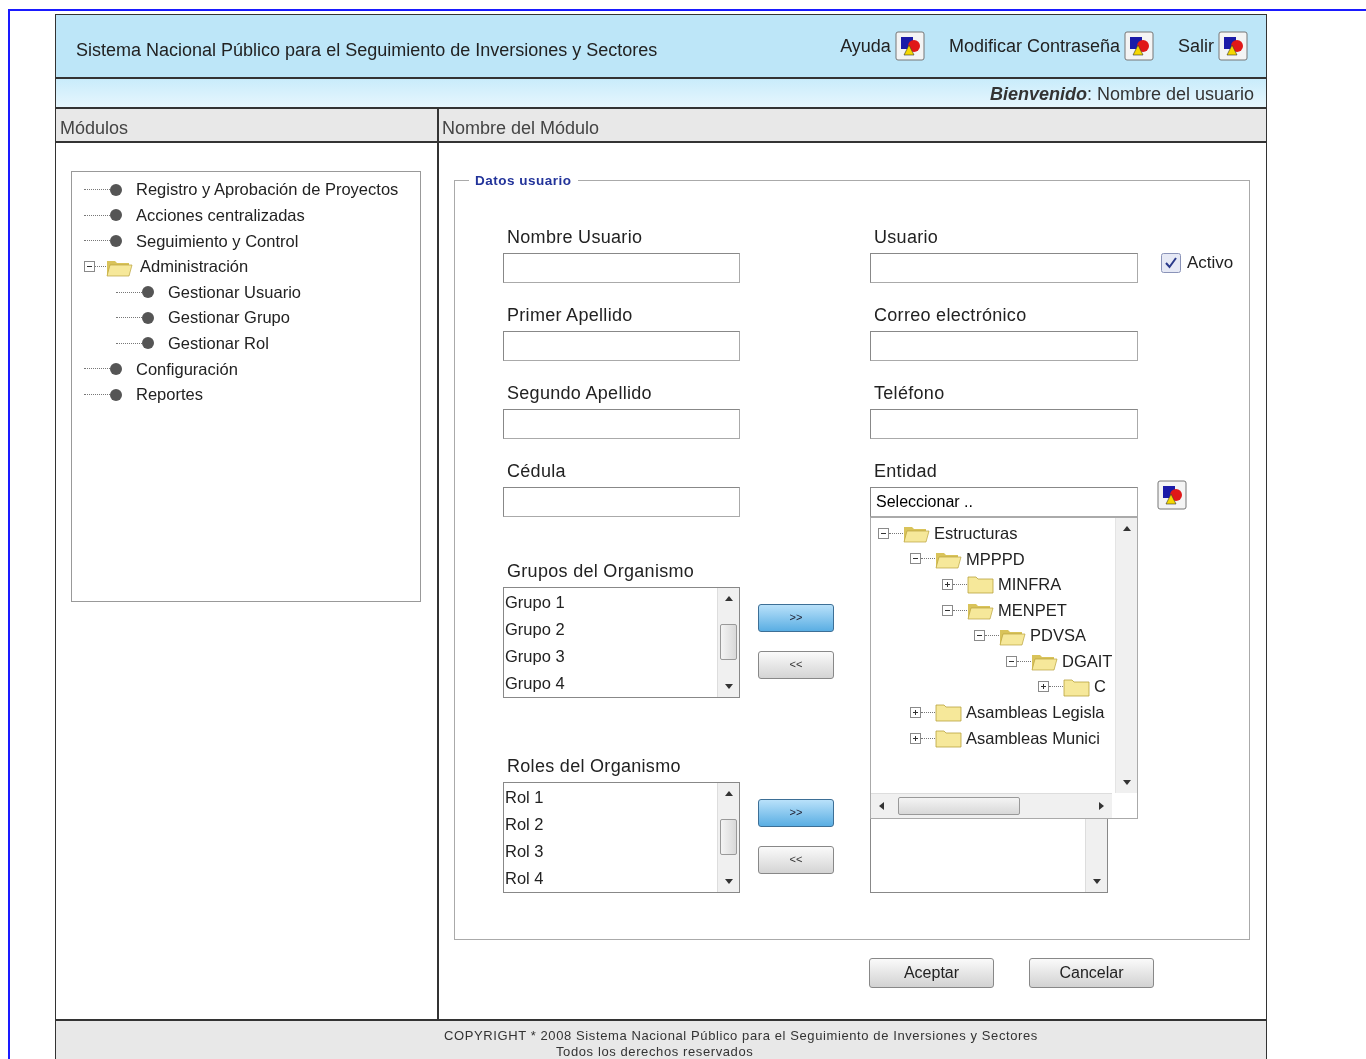 Image resolution: width=1366 pixels, height=1059 pixels. I want to click on tree-item: Estructuras, so click(976, 533).